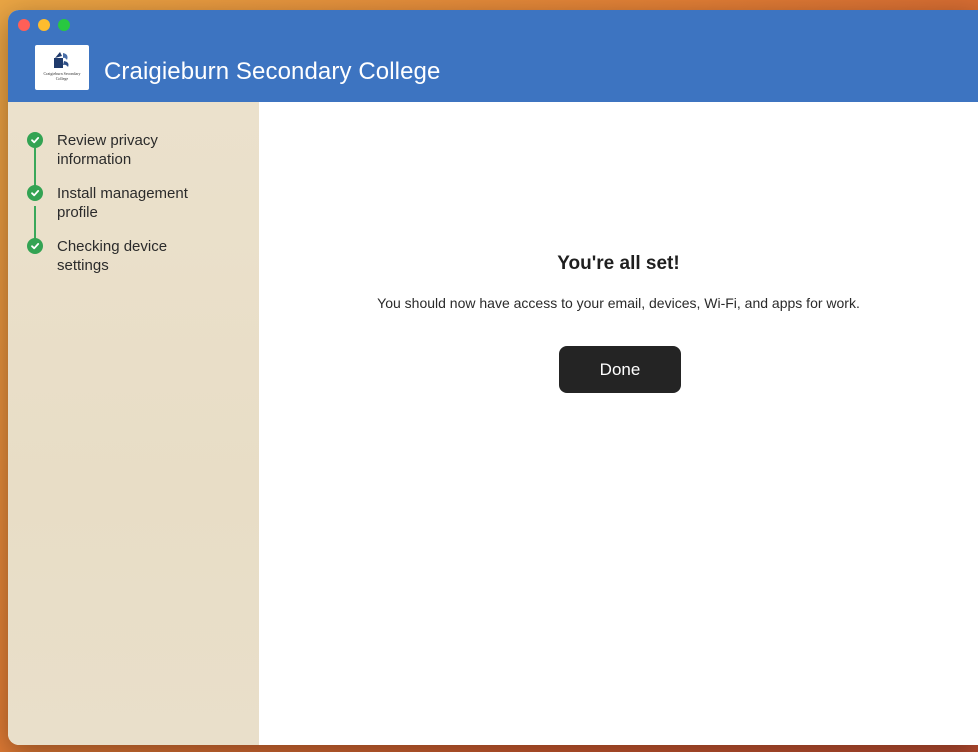  I want to click on app-title: Craigieburn Secondary College, so click(272, 71).